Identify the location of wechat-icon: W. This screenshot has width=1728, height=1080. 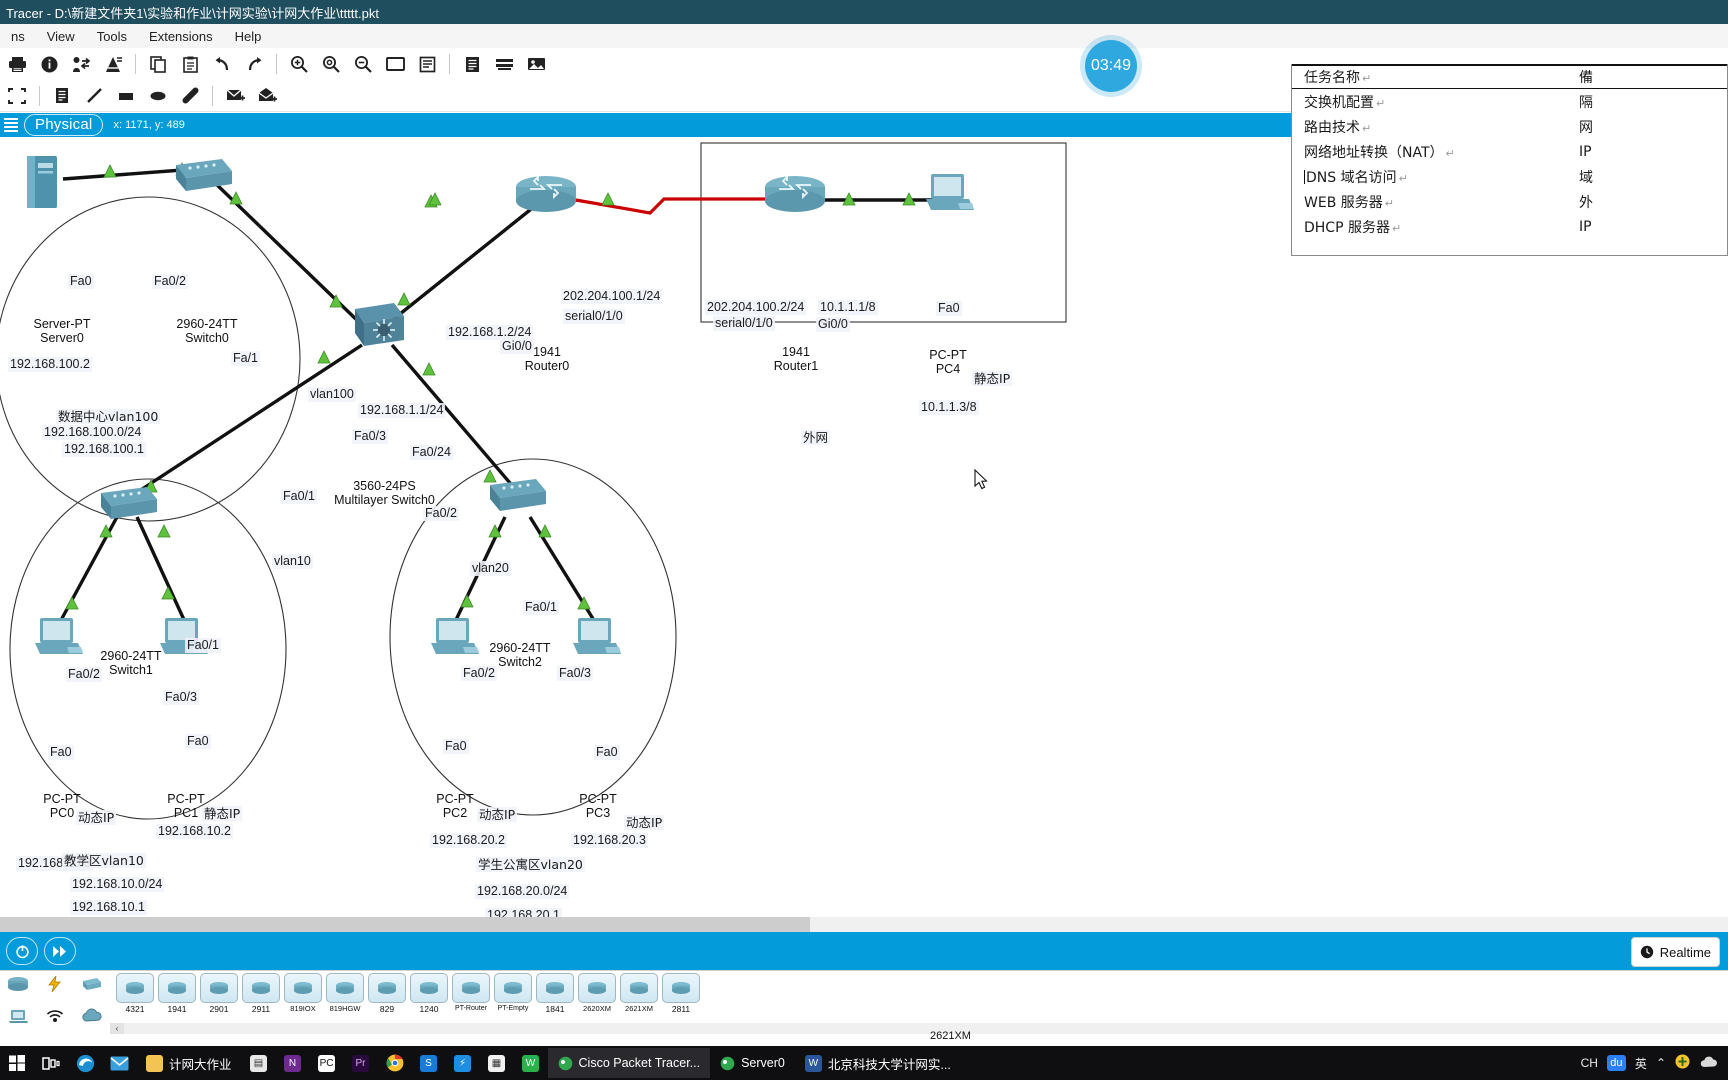
(531, 1063).